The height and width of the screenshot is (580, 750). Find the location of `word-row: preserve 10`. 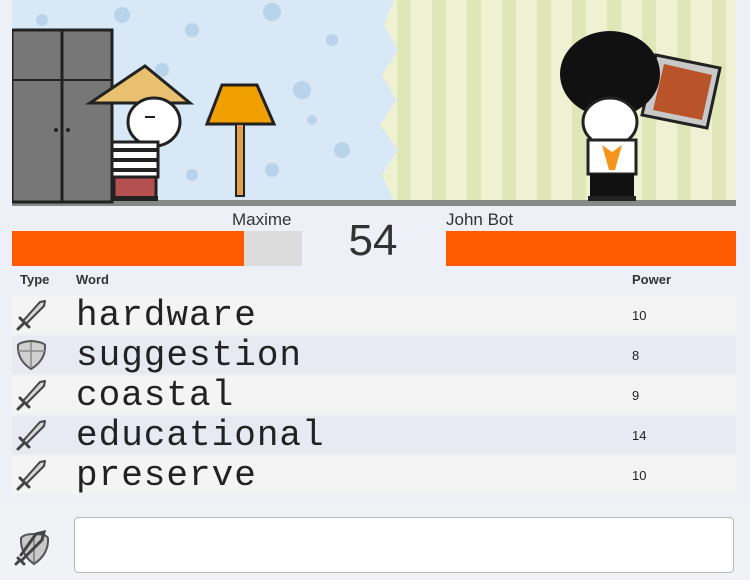

word-row: preserve 10 is located at coordinates (374, 475).